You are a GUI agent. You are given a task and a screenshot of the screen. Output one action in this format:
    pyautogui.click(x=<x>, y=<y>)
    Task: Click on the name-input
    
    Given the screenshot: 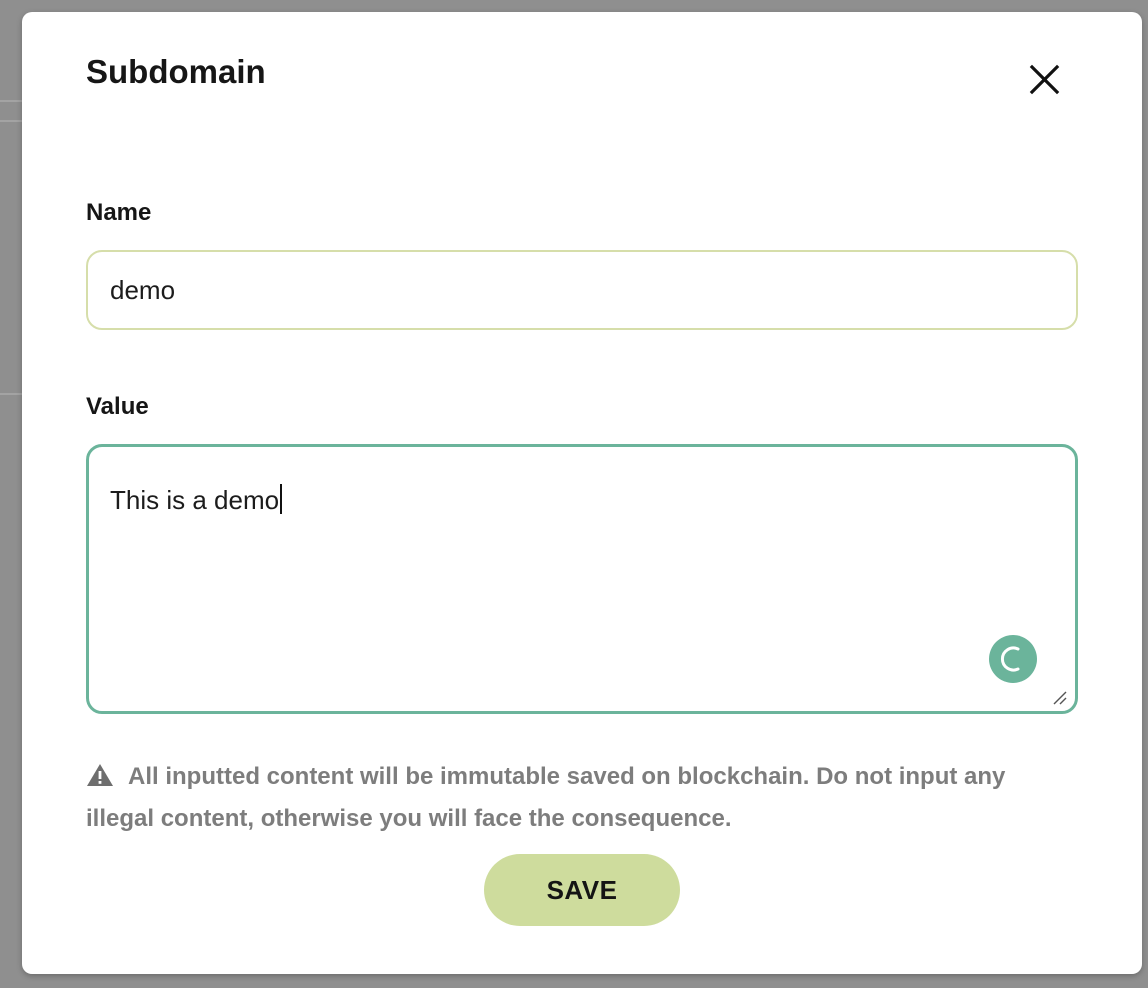 What is the action you would take?
    pyautogui.click(x=582, y=290)
    